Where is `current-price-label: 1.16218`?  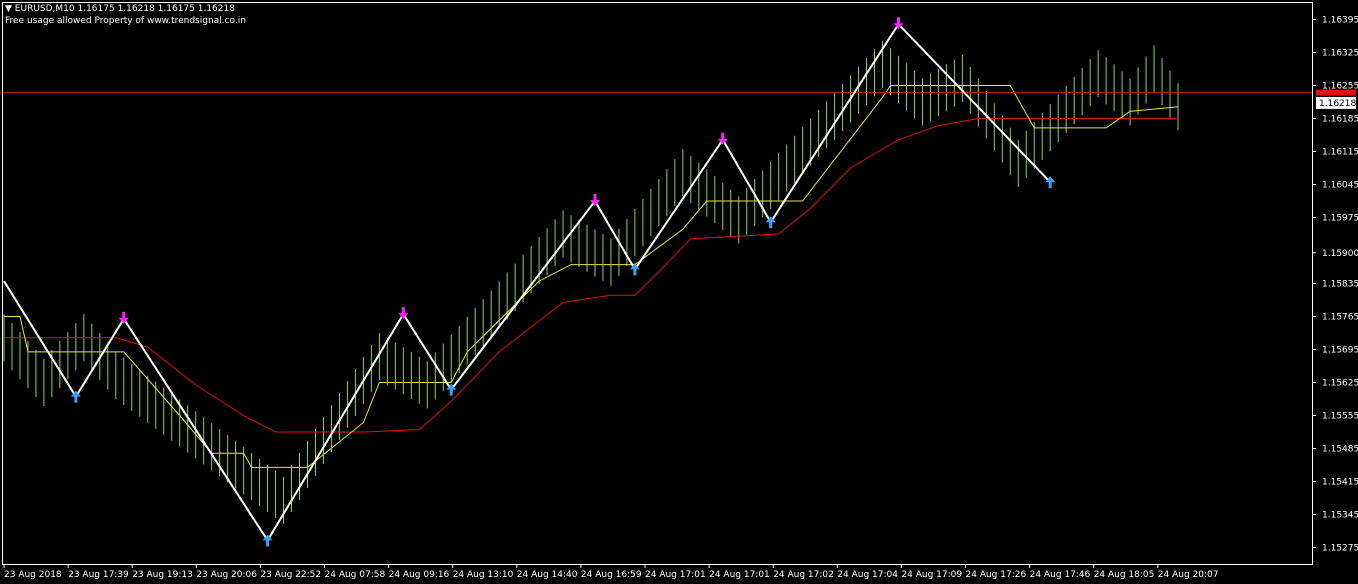
current-price-label: 1.16218 is located at coordinates (1337, 104).